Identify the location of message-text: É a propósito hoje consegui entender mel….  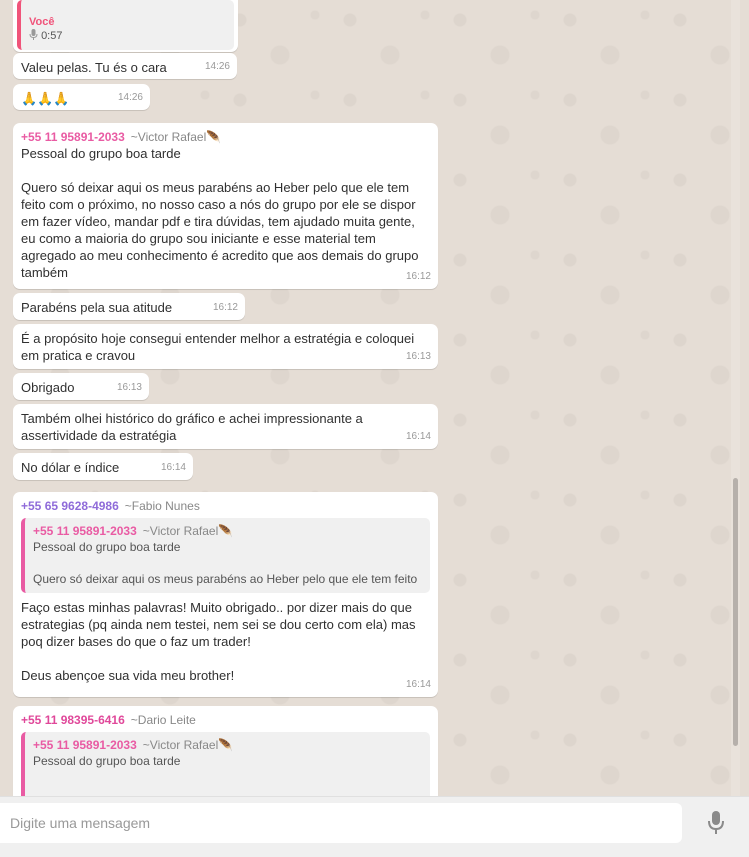
(219, 347).